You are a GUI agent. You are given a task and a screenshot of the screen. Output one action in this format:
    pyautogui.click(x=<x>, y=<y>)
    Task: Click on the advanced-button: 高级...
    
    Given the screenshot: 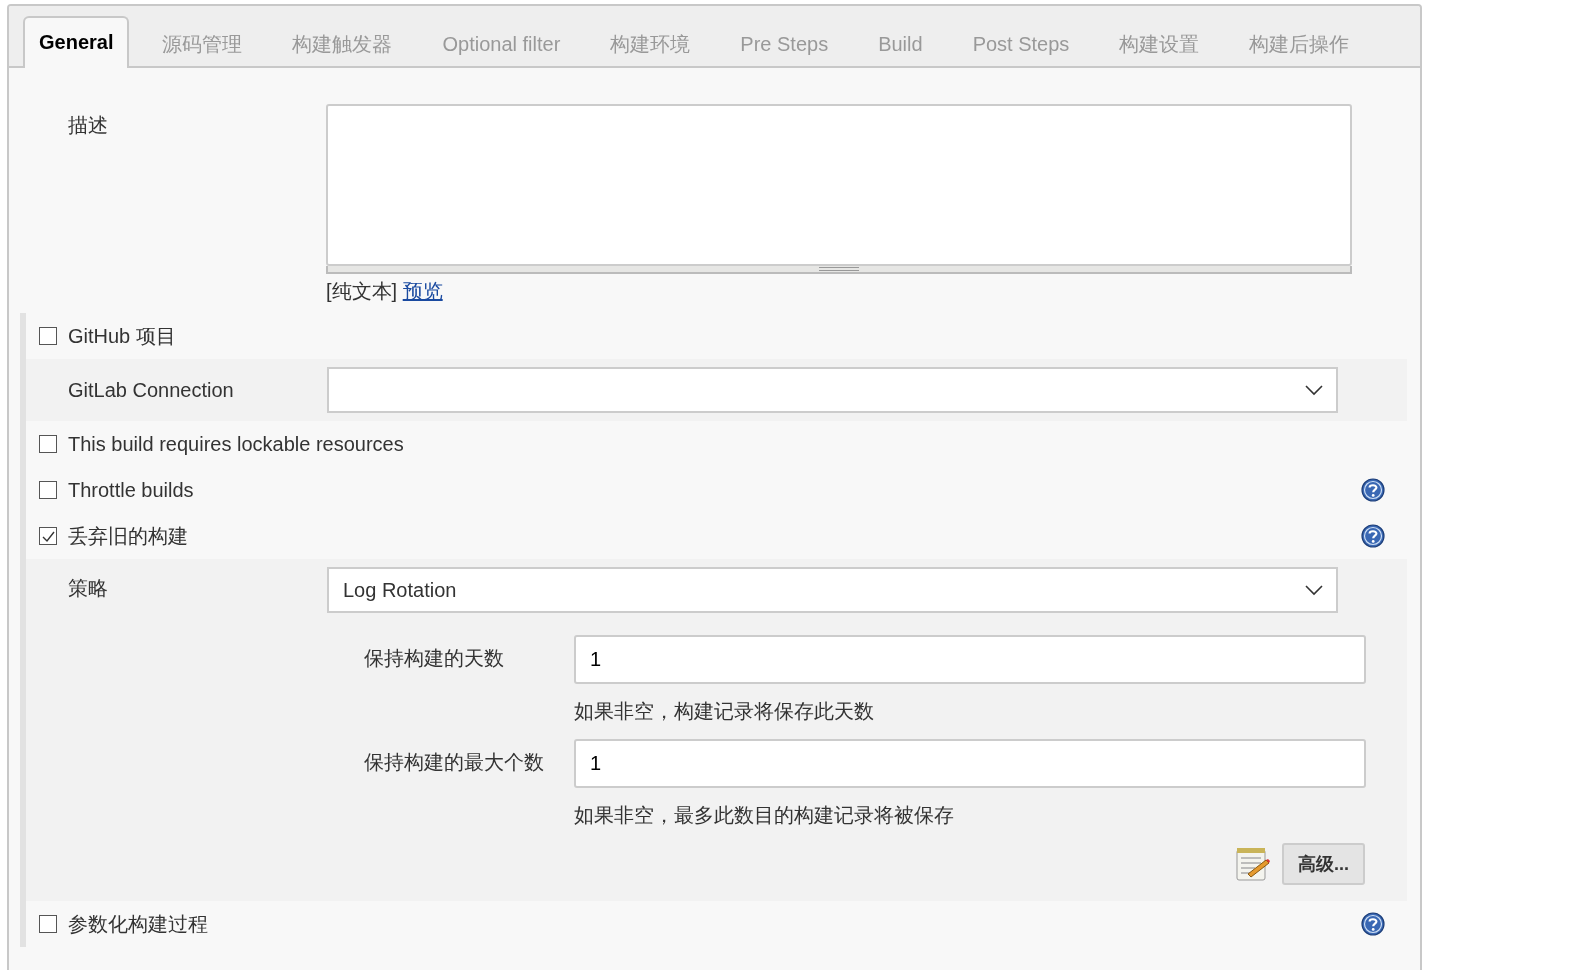 What is the action you would take?
    pyautogui.click(x=1323, y=864)
    